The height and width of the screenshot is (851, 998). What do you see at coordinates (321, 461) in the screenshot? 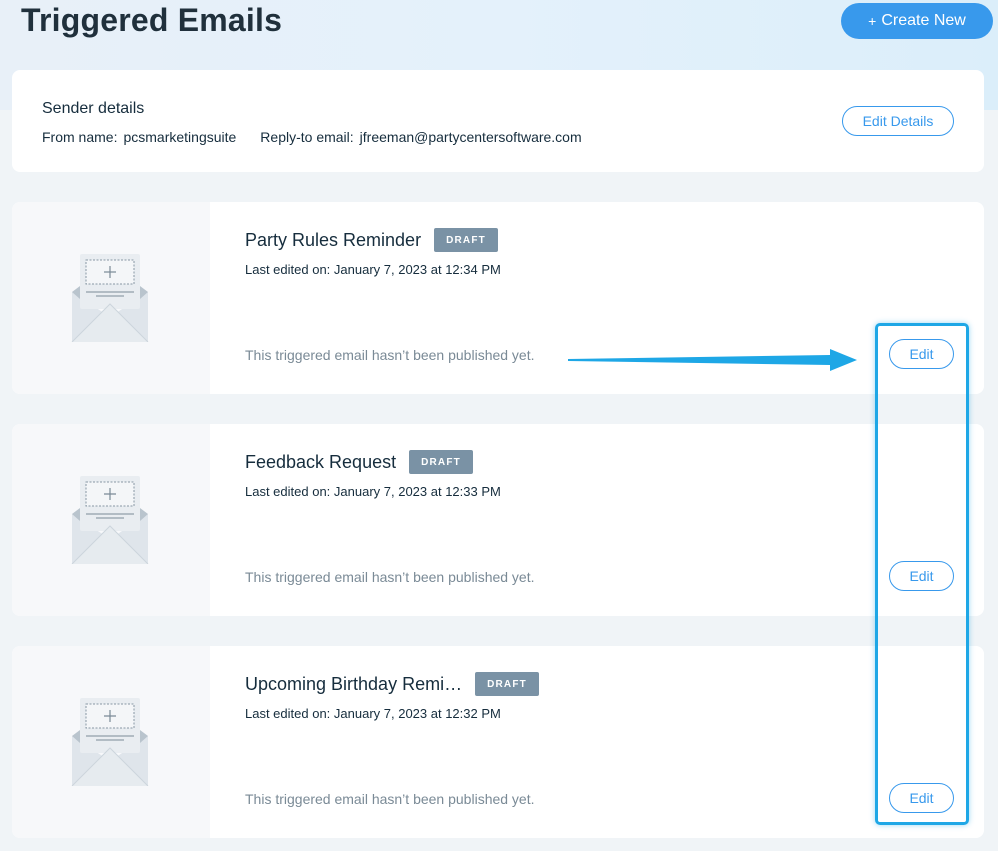
I see `email-title-text: Feedback Request` at bounding box center [321, 461].